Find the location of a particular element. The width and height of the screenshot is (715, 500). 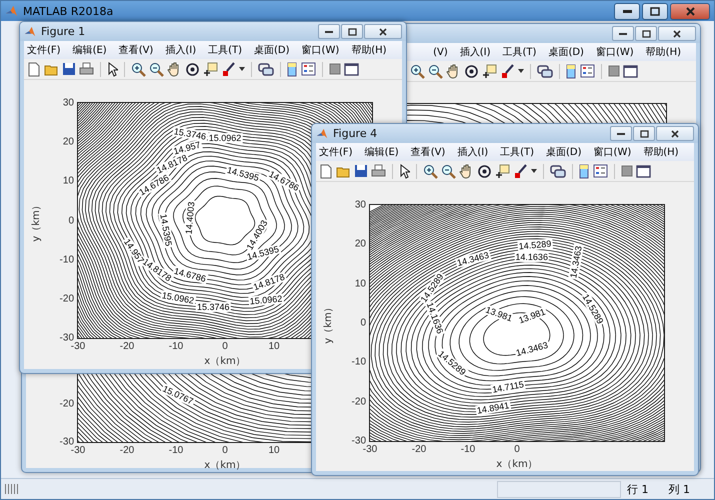

window-title: MATLAB R2018a is located at coordinates (68, 11).